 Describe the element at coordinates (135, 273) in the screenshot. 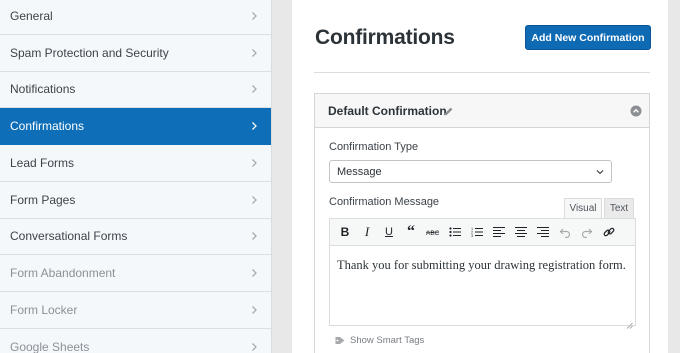

I see `sidebar-item-form-abandonment: Form Abandonment` at that location.